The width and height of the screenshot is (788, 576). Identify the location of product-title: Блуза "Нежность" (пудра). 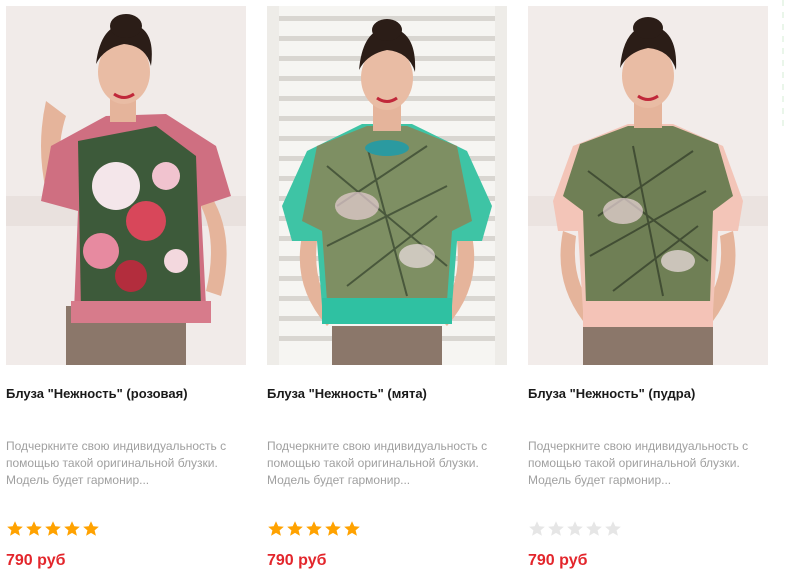
(648, 394).